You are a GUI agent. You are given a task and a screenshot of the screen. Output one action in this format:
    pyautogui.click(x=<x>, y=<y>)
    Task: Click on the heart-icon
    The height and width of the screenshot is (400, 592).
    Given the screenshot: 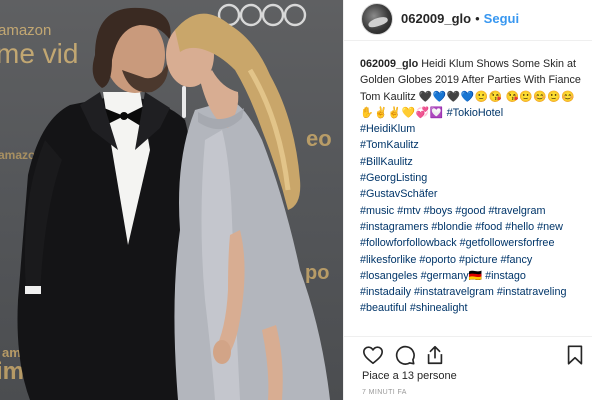 What is the action you would take?
    pyautogui.click(x=373, y=355)
    